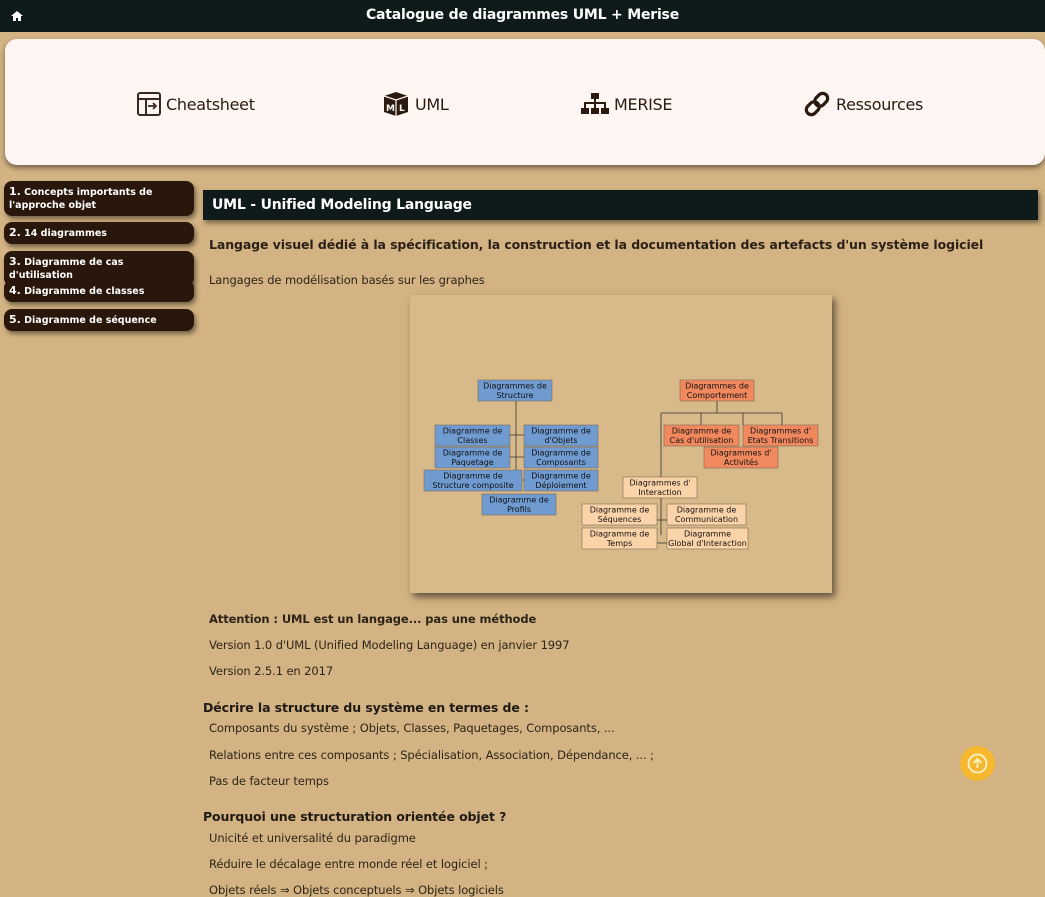 Image resolution: width=1045 pixels, height=897 pixels. Describe the element at coordinates (560, 440) in the screenshot. I see `svg-text: d'Objets` at that location.